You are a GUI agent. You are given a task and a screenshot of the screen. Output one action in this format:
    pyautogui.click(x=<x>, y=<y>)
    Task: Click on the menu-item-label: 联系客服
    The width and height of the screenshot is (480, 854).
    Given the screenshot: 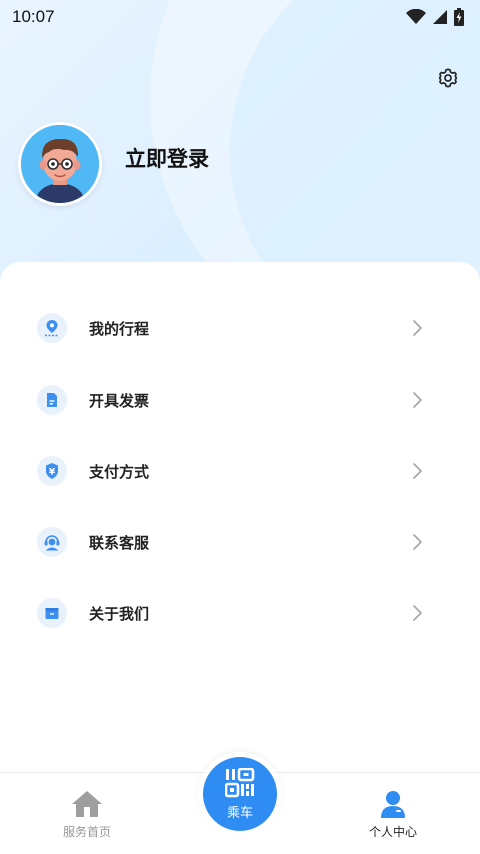 What is the action you would take?
    pyautogui.click(x=119, y=542)
    